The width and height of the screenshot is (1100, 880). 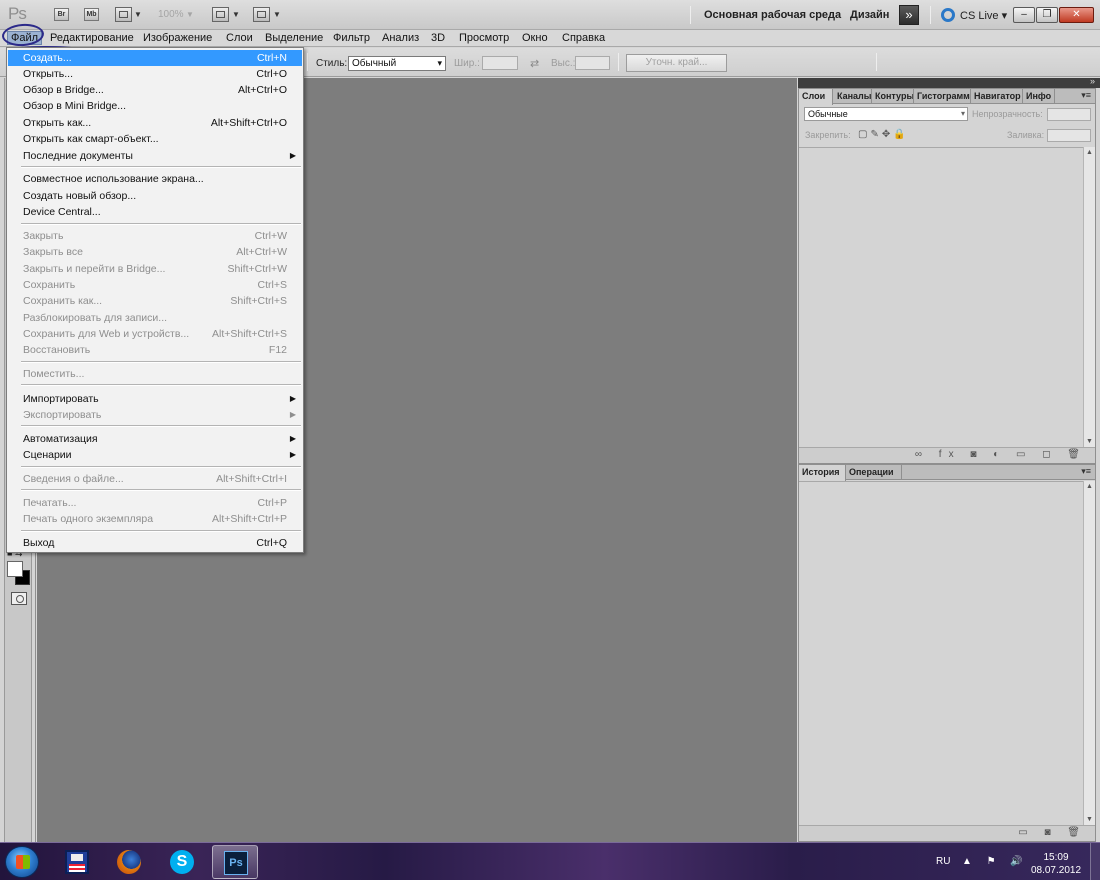 I want to click on blend-mode-select: Обычные, so click(x=886, y=114).